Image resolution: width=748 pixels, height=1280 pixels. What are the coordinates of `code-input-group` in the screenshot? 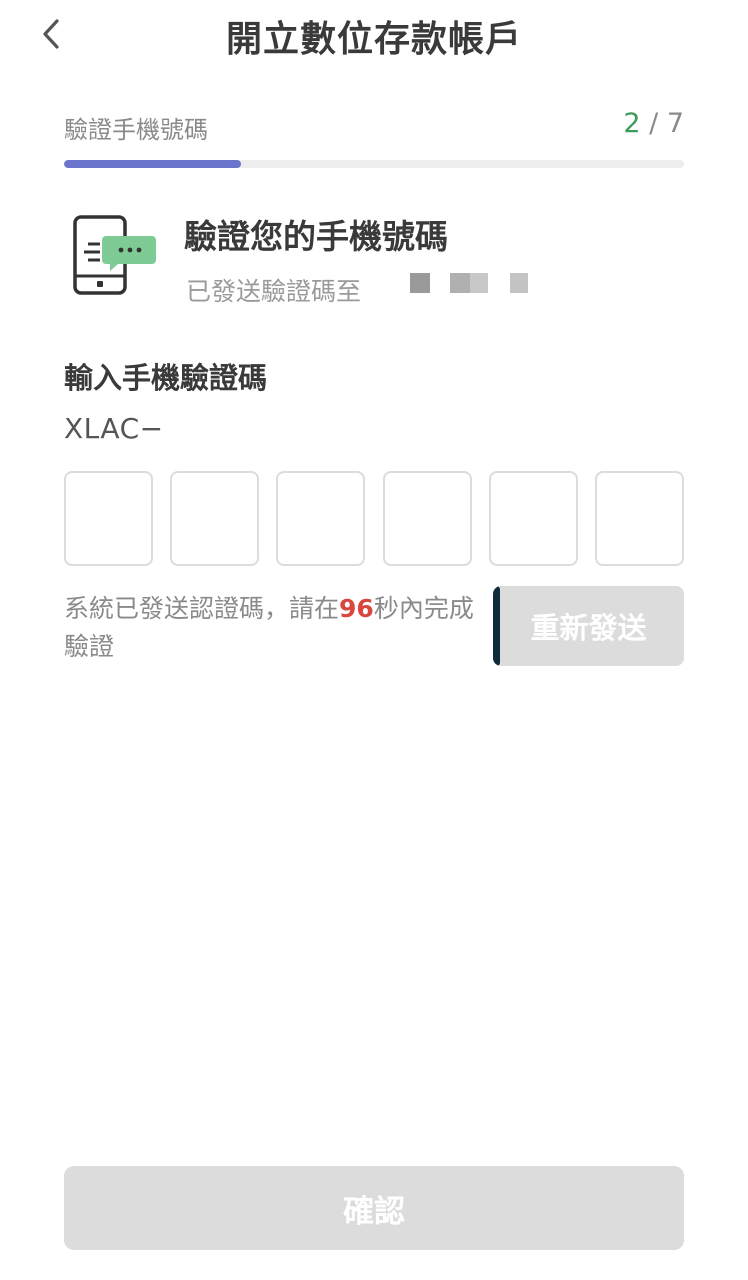 It's located at (374, 518).